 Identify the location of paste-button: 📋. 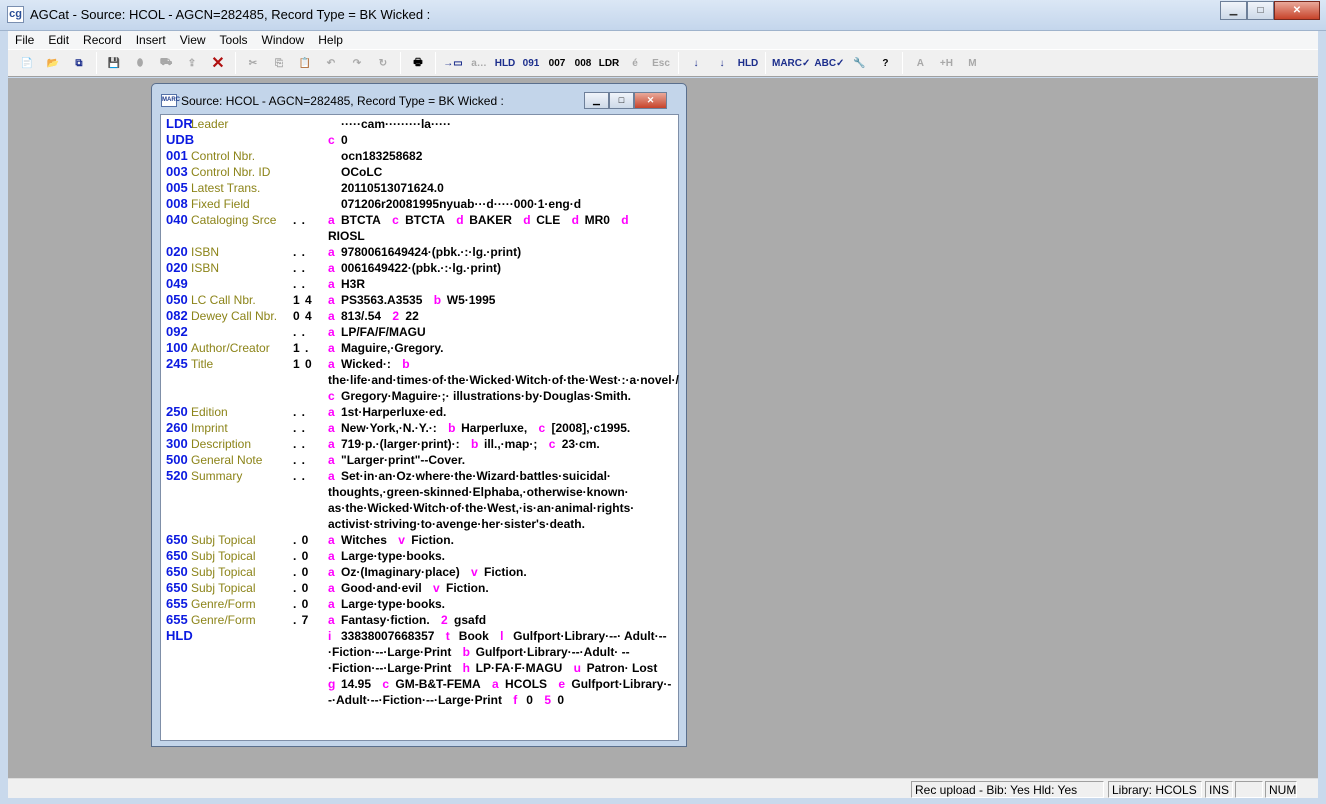
(305, 63).